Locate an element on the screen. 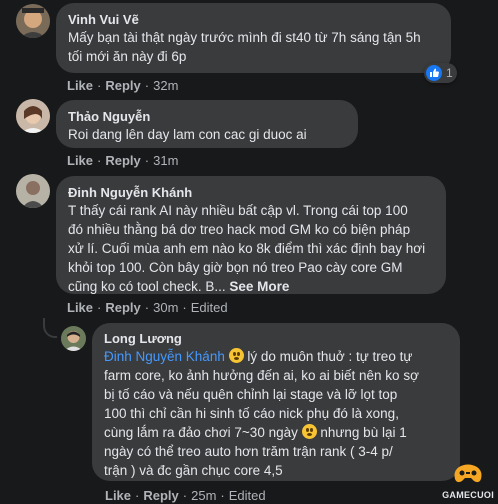 The image size is (498, 504). avatar-long-luong is located at coordinates (73, 338).